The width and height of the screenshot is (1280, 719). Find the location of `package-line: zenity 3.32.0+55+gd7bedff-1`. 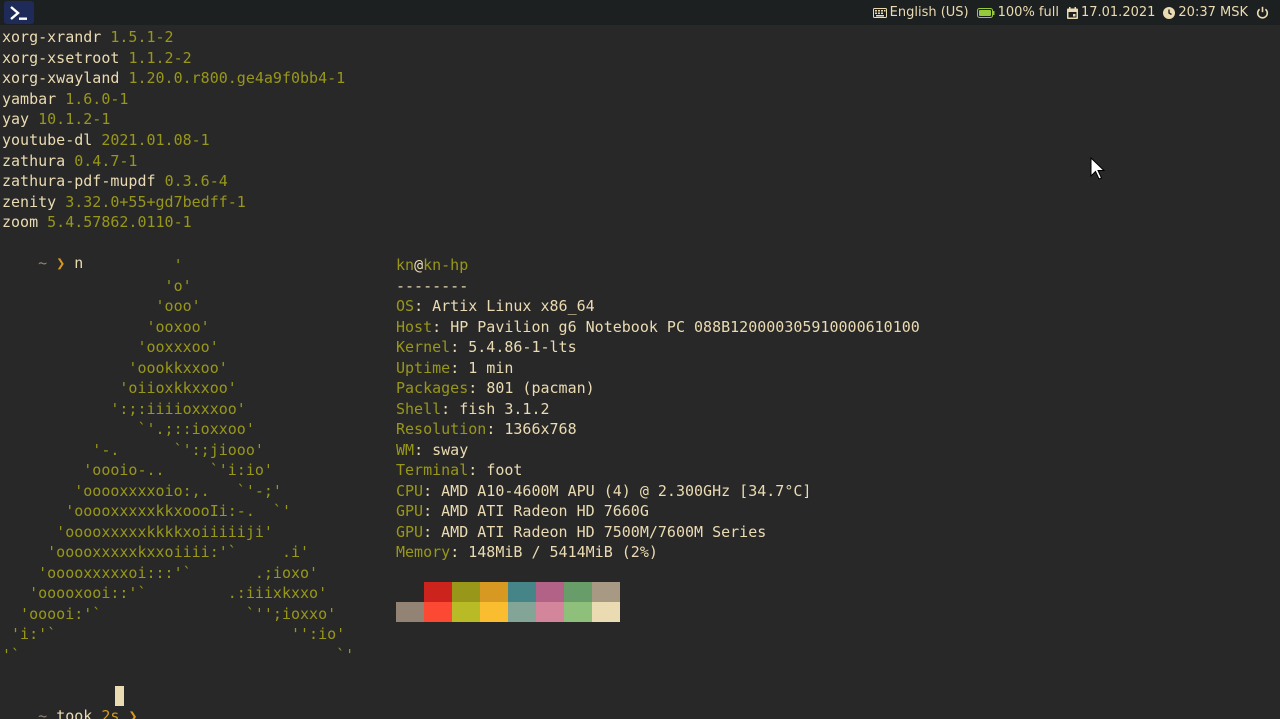

package-line: zenity 3.32.0+55+gd7bedff-1 is located at coordinates (124, 202).